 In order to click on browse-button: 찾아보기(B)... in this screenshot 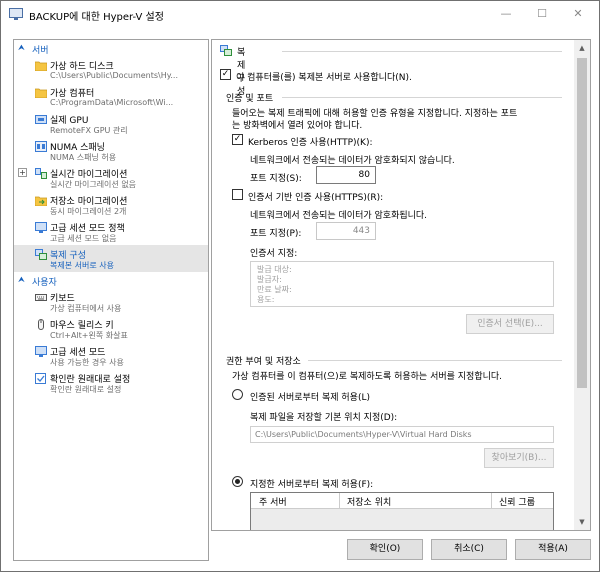, I will do `click(519, 458)`.